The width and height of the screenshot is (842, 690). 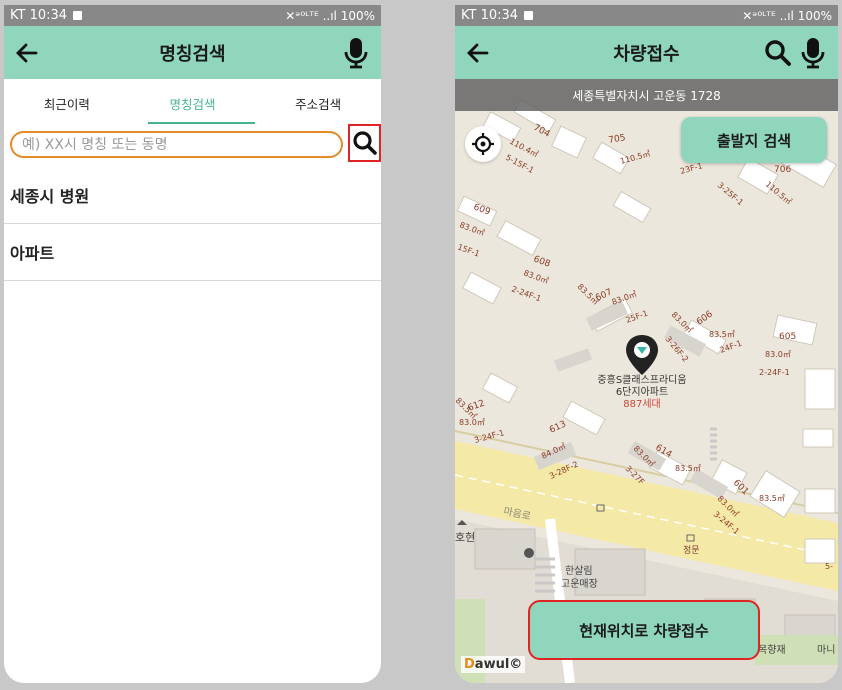 I want to click on search-button, so click(x=364, y=143).